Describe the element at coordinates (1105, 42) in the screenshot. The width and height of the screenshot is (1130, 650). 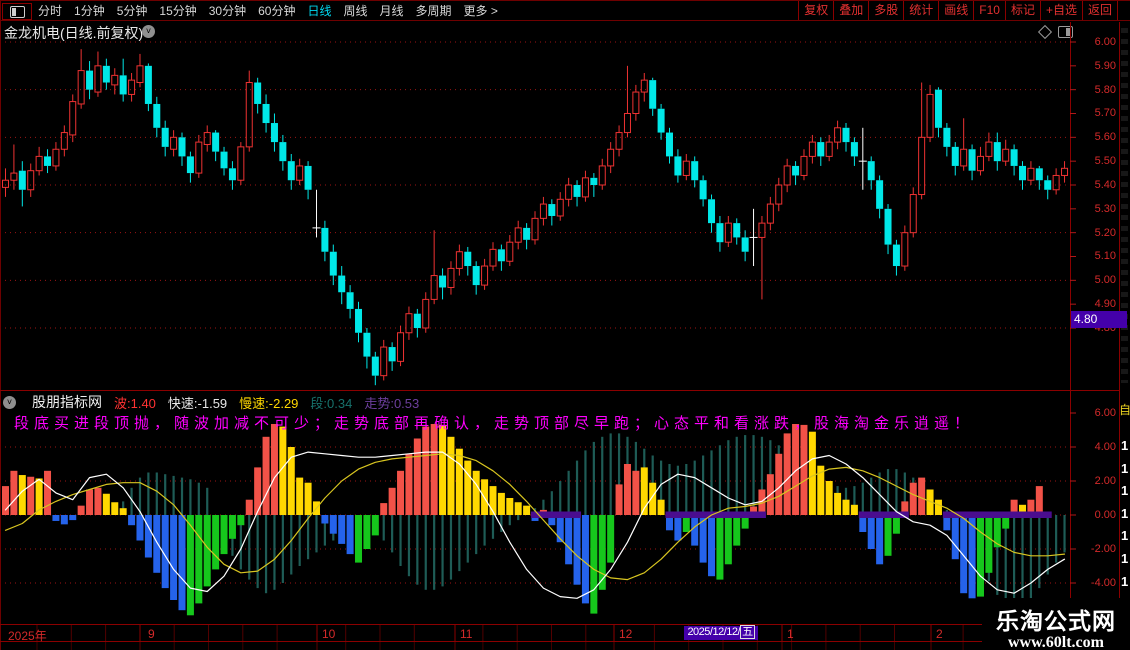
I see `price-axis-label: 6.00` at that location.